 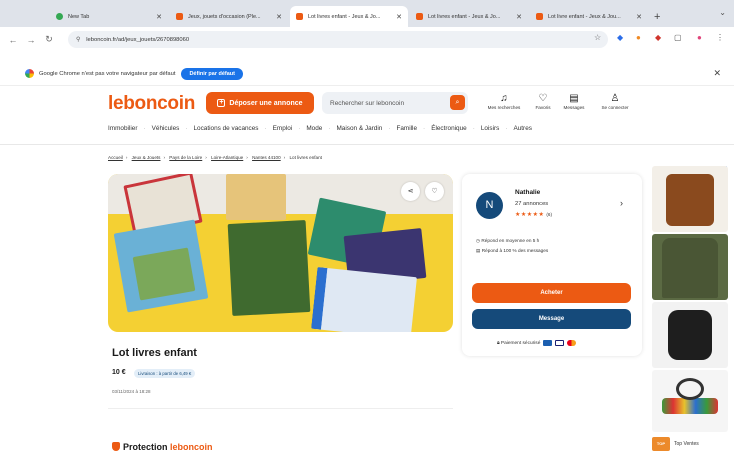 I want to click on search-input: Rechercher sur leboncoin ⌕, so click(x=395, y=103).